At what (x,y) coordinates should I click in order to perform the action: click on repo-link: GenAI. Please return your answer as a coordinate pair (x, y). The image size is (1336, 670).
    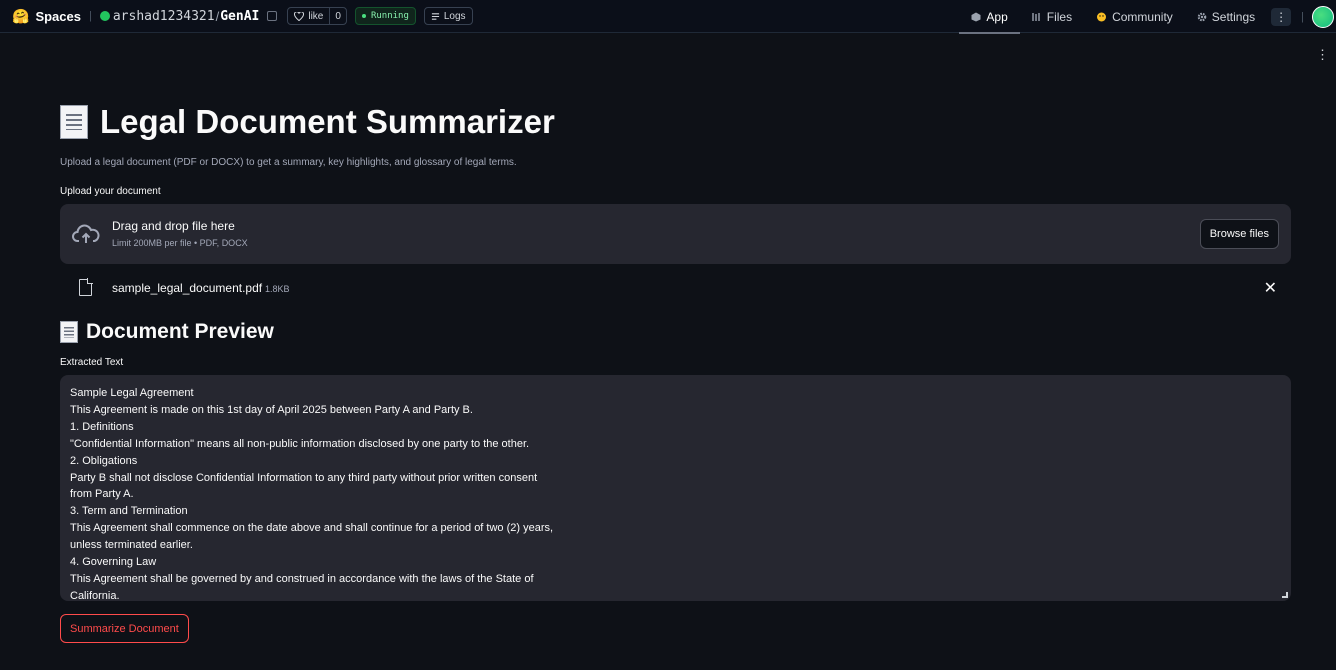
    Looking at the image, I should click on (239, 16).